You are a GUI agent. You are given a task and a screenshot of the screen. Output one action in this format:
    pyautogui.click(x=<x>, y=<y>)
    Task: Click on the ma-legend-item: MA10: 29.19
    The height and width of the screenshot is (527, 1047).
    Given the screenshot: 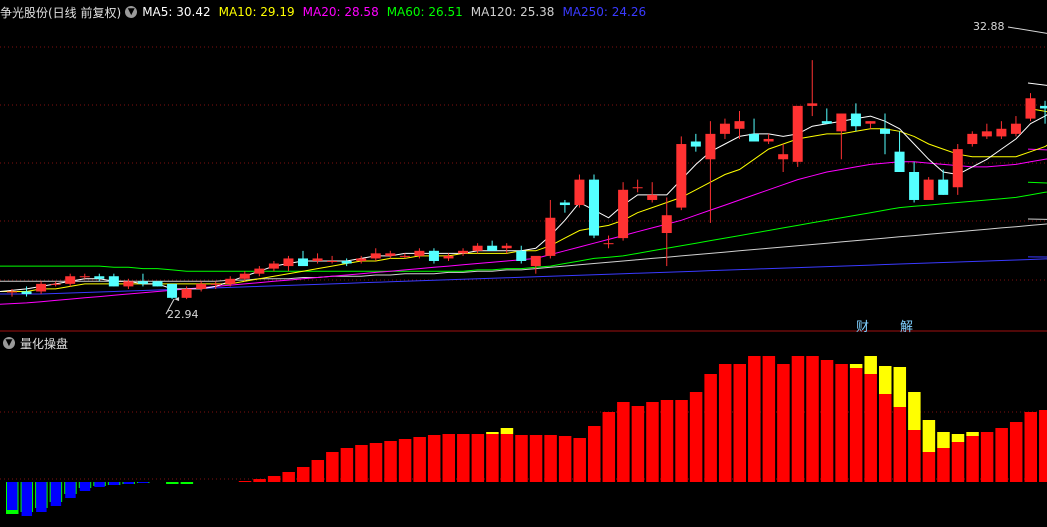 What is the action you would take?
    pyautogui.click(x=256, y=12)
    